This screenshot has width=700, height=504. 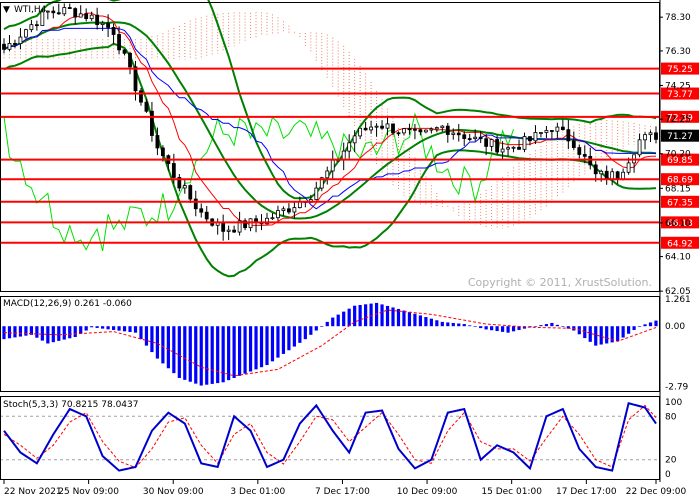 What do you see at coordinates (257, 492) in the screenshot?
I see `time-tick-label: 3 Dec 01:00` at bounding box center [257, 492].